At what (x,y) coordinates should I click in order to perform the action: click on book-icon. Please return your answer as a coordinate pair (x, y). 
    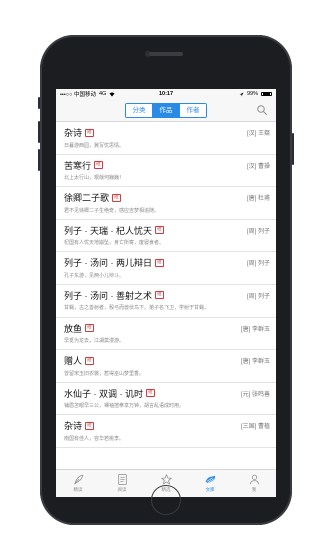
    Looking at the image, I should click on (122, 479).